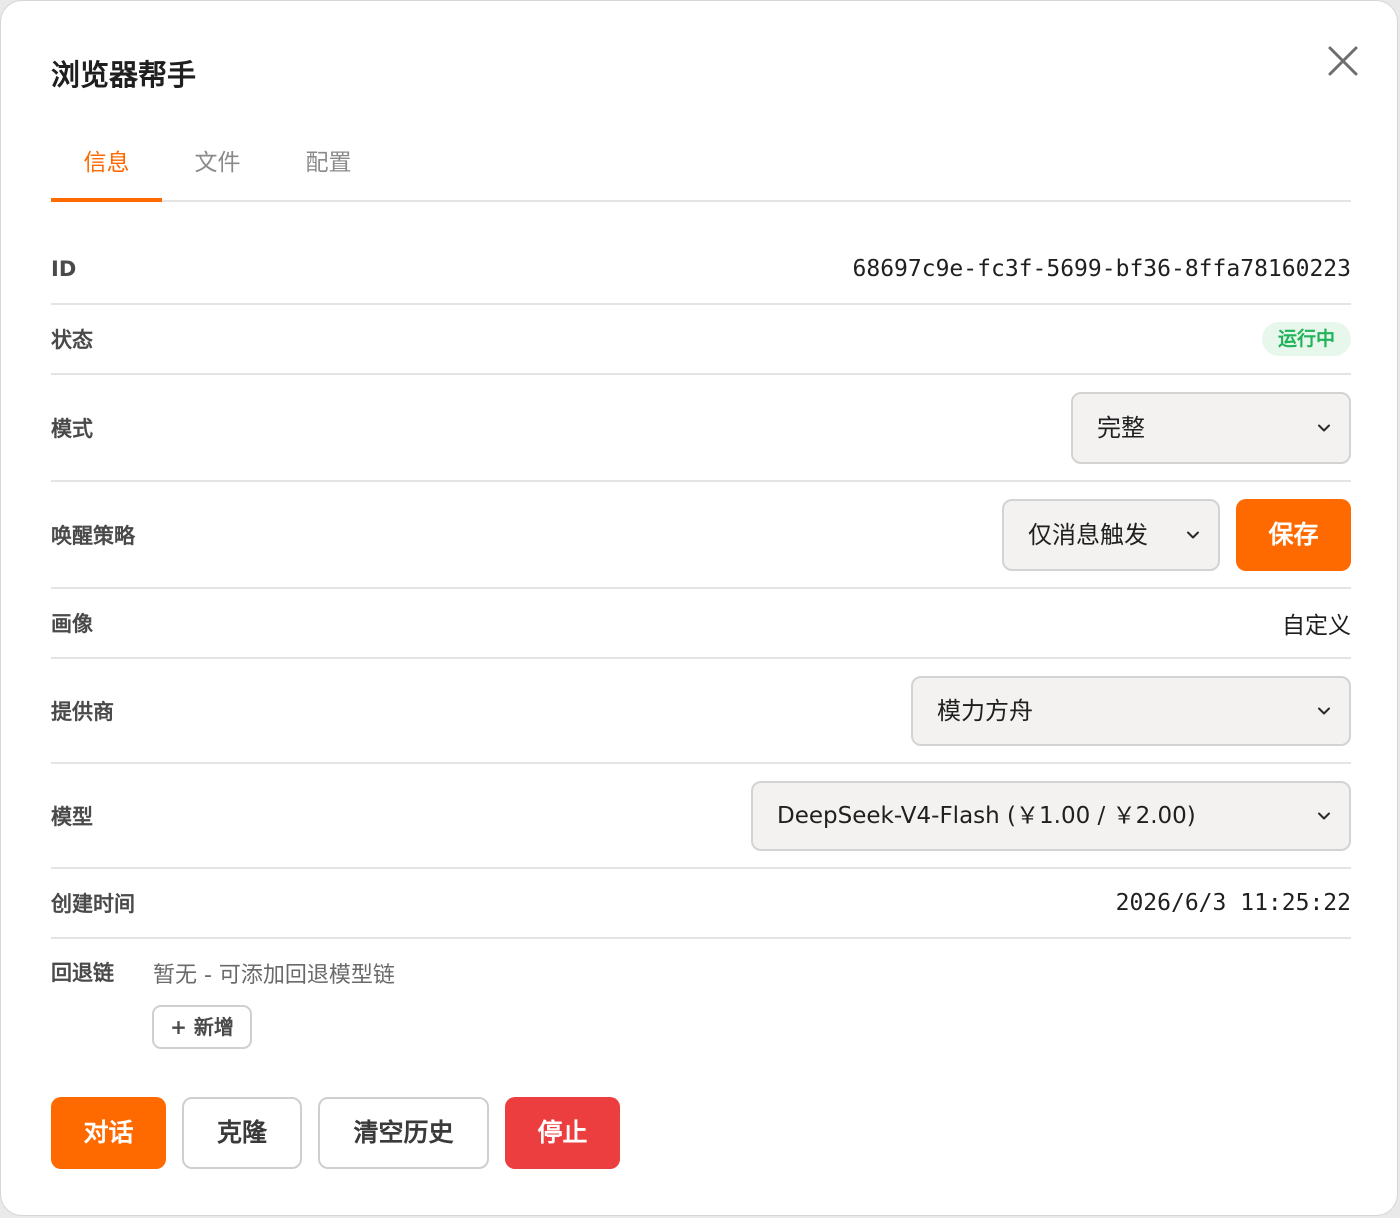  I want to click on close-button, so click(1343, 61).